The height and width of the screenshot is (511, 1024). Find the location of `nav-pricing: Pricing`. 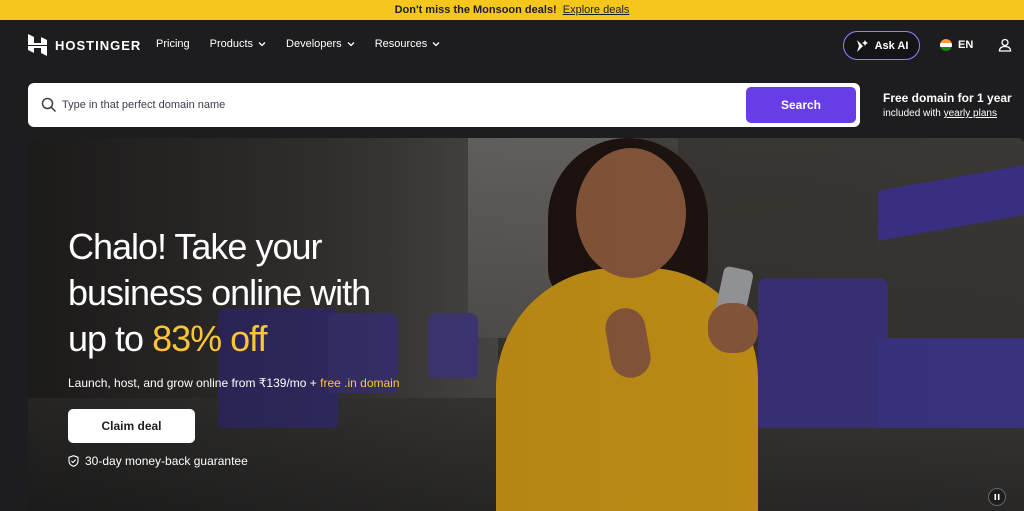

nav-pricing: Pricing is located at coordinates (173, 44).